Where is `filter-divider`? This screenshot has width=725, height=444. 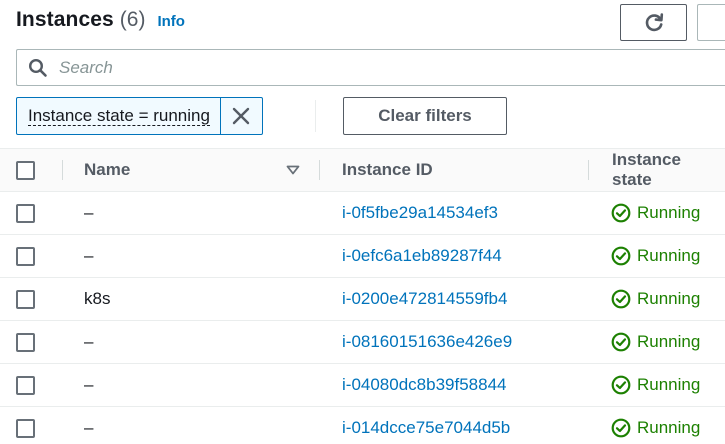
filter-divider is located at coordinates (315, 116).